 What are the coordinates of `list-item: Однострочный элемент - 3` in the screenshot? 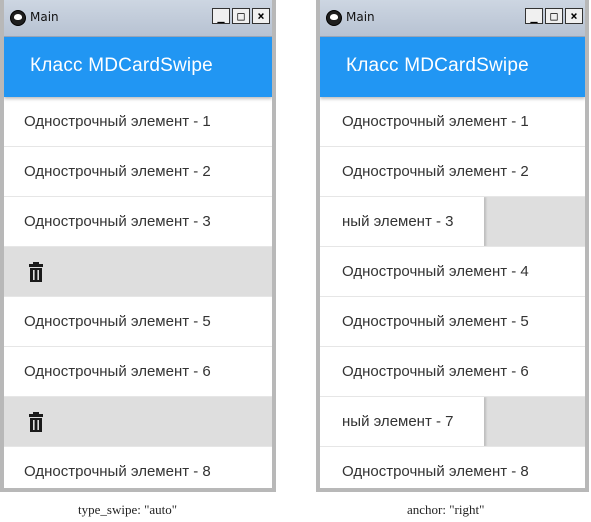 It's located at (138, 222).